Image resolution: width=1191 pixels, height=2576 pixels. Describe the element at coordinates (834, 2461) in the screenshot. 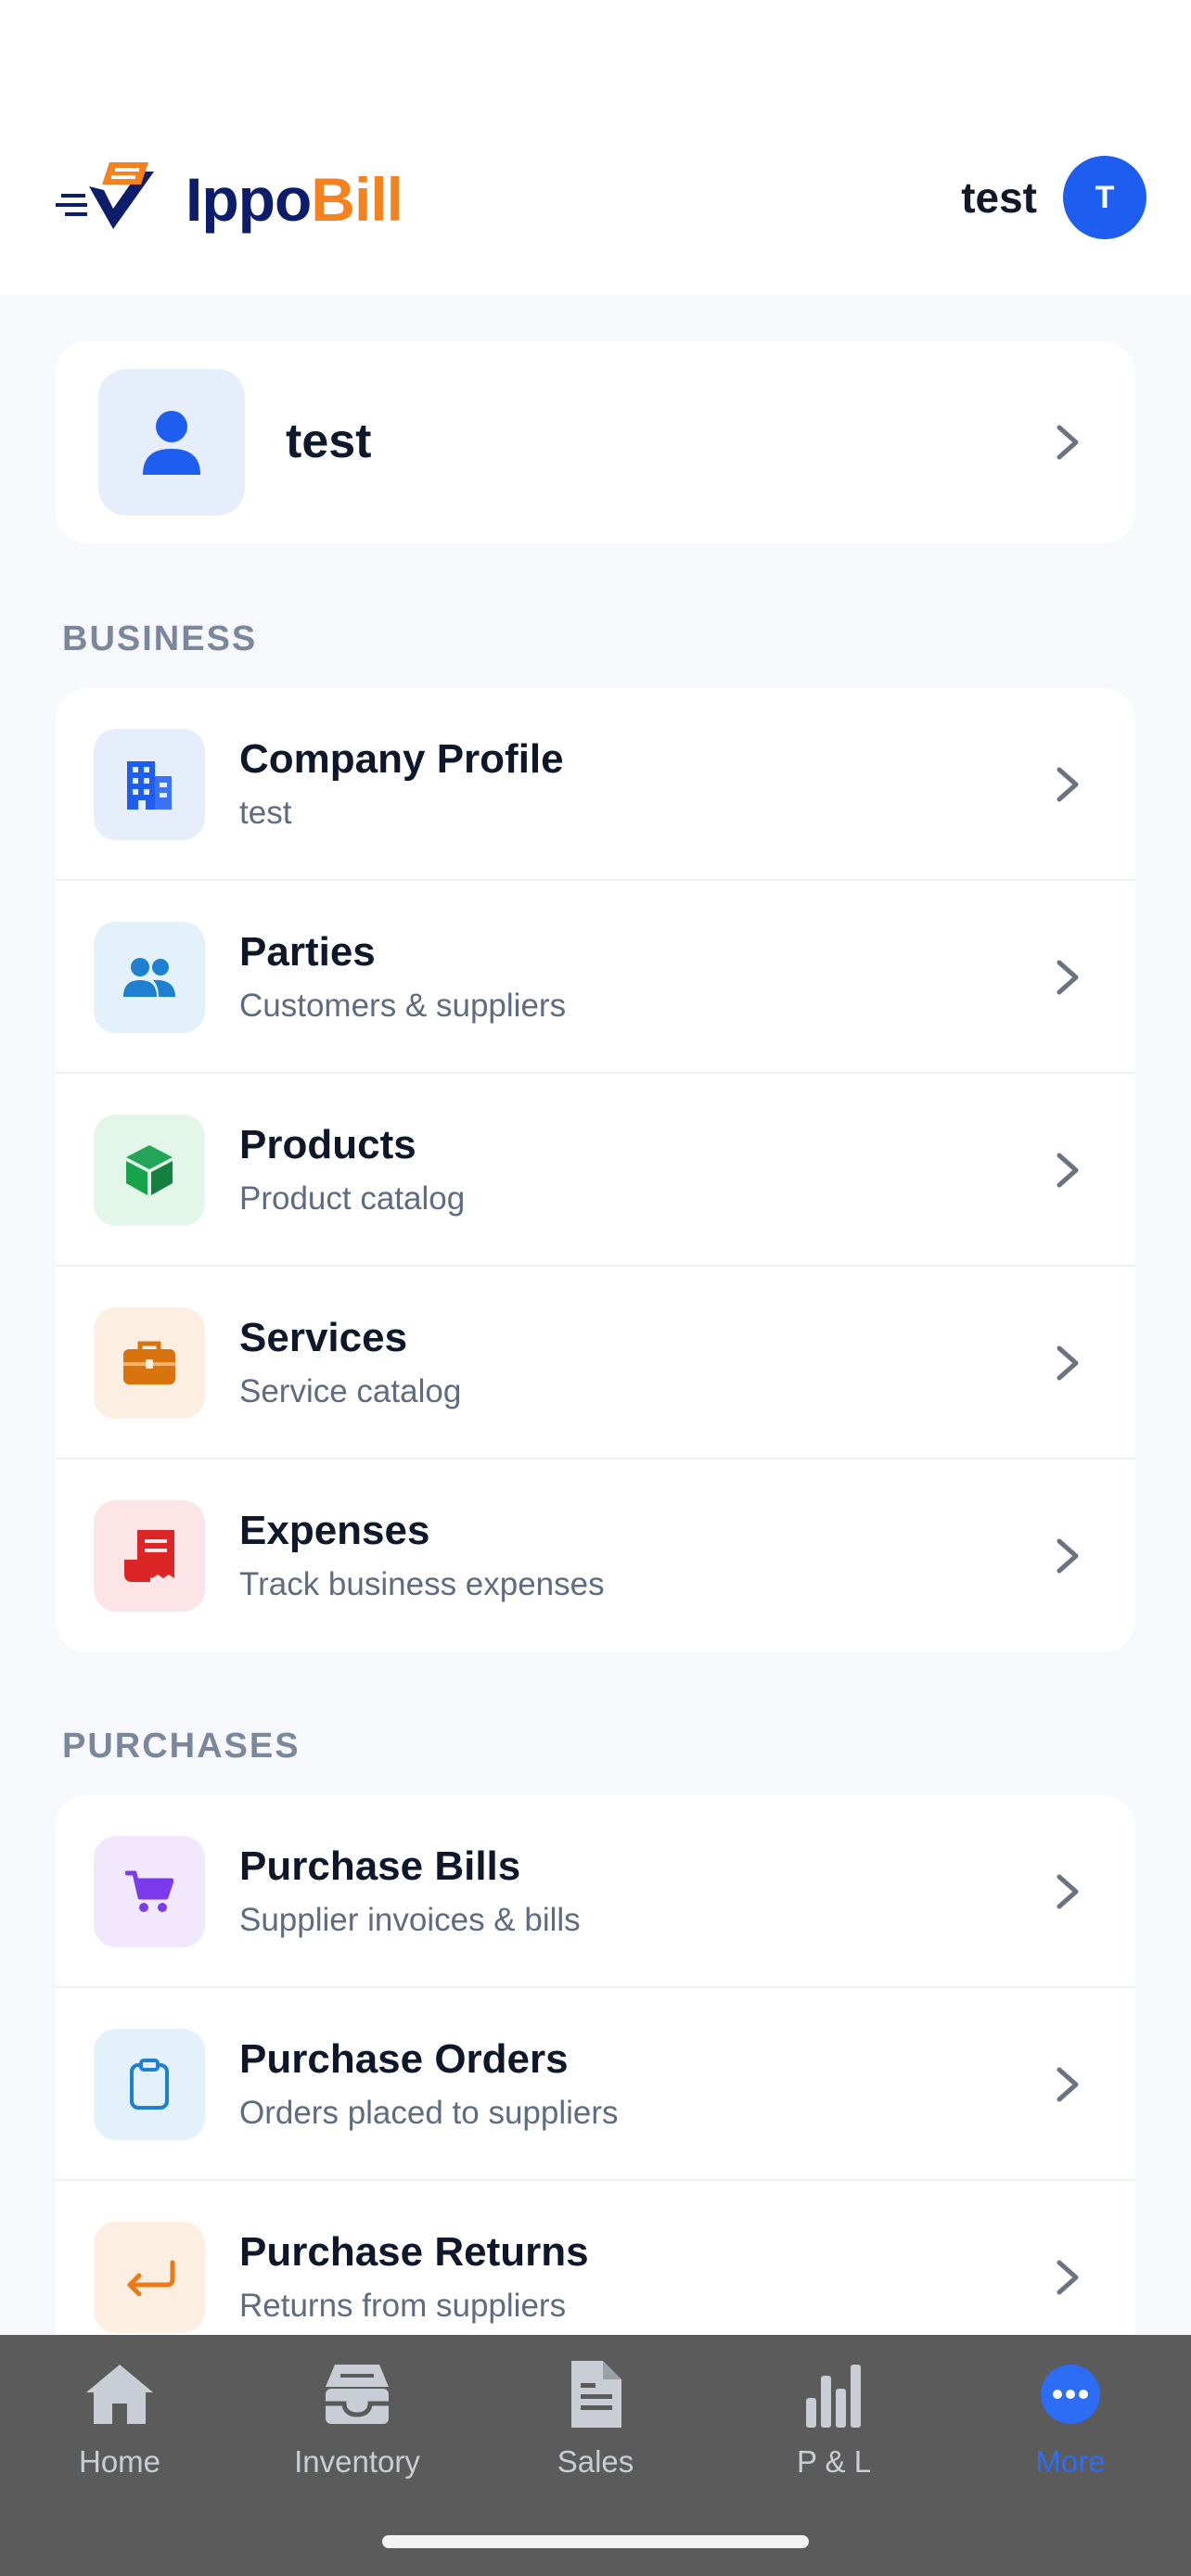

I see `tab-label: P & L` at that location.